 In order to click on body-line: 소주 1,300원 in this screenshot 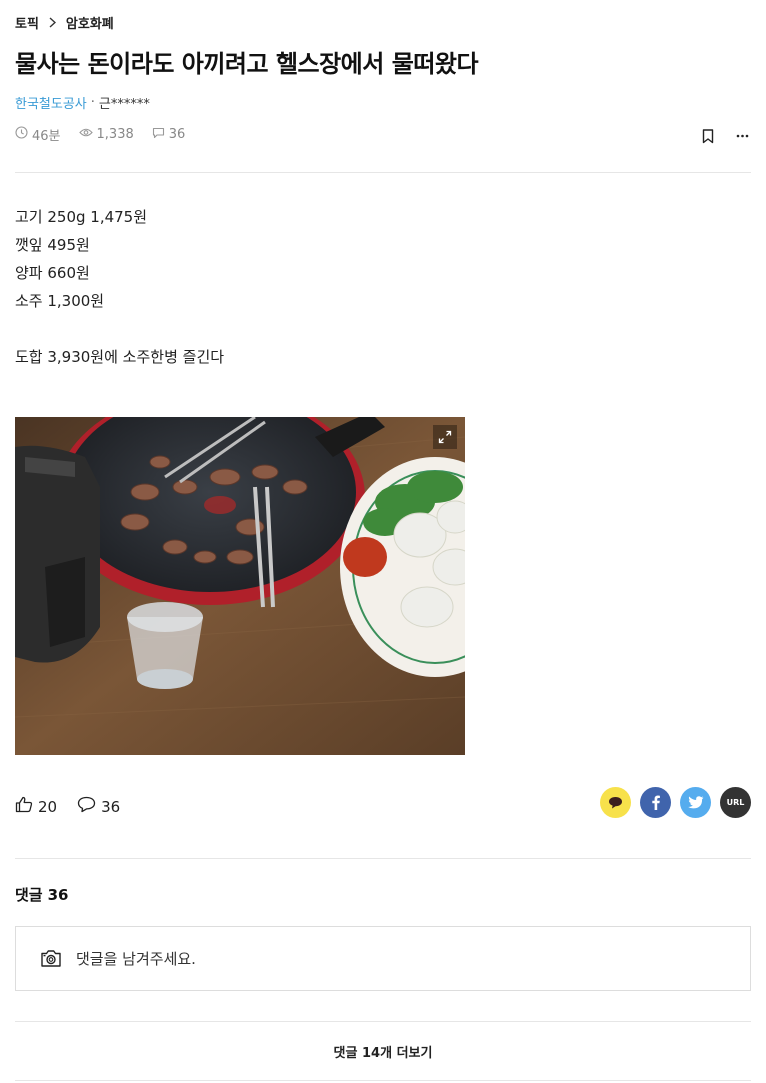, I will do `click(60, 301)`.